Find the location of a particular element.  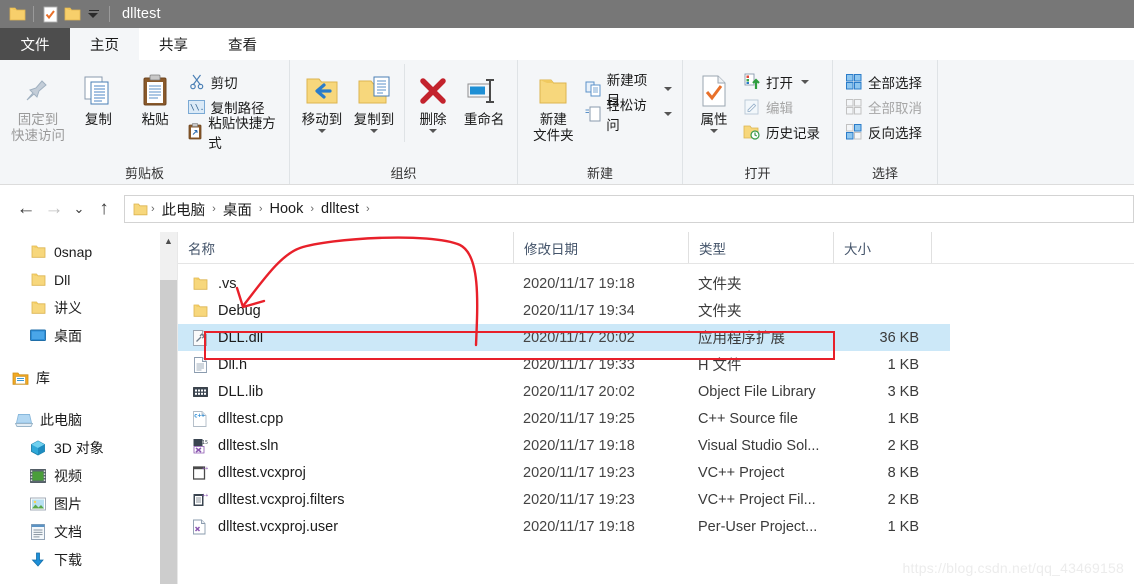

navigation-pane-scrollbar: ▲ is located at coordinates (168, 408).